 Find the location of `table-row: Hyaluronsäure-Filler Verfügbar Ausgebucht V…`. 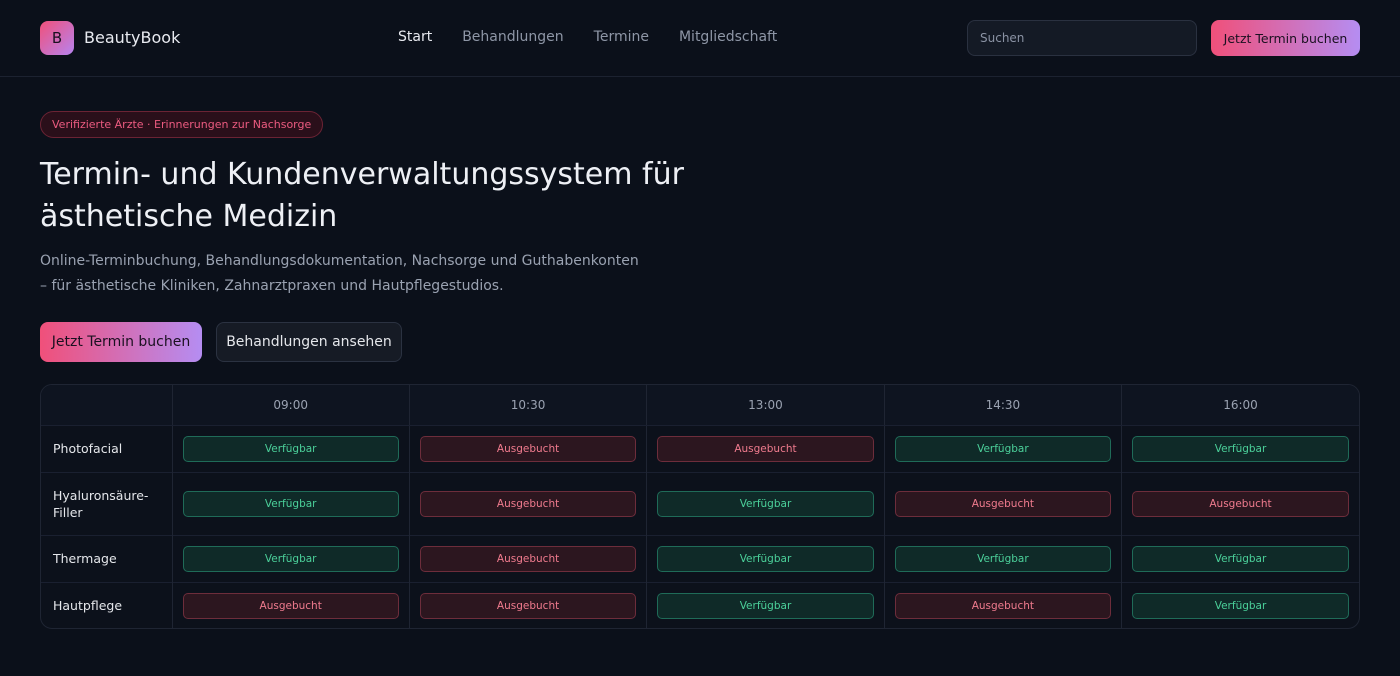

table-row: Hyaluronsäure-Filler Verfügbar Ausgebucht V… is located at coordinates (700, 503).